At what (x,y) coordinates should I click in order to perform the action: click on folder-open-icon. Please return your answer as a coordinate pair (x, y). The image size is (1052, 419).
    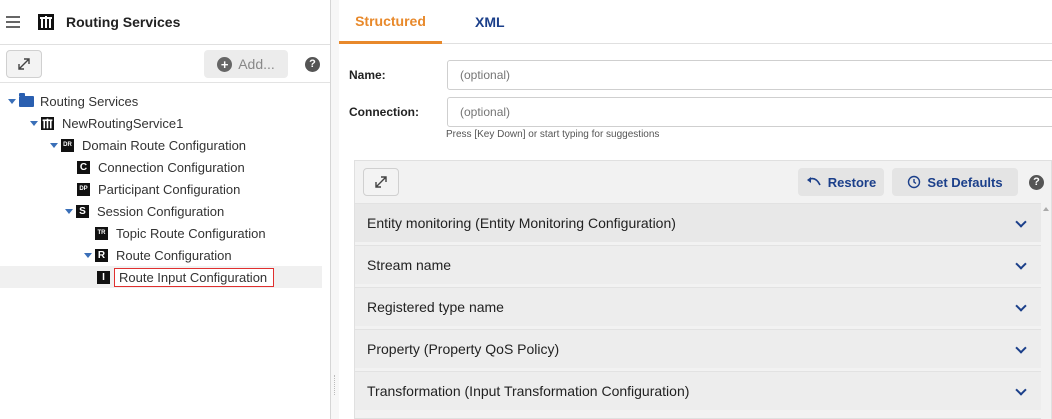
    Looking at the image, I should click on (26, 99).